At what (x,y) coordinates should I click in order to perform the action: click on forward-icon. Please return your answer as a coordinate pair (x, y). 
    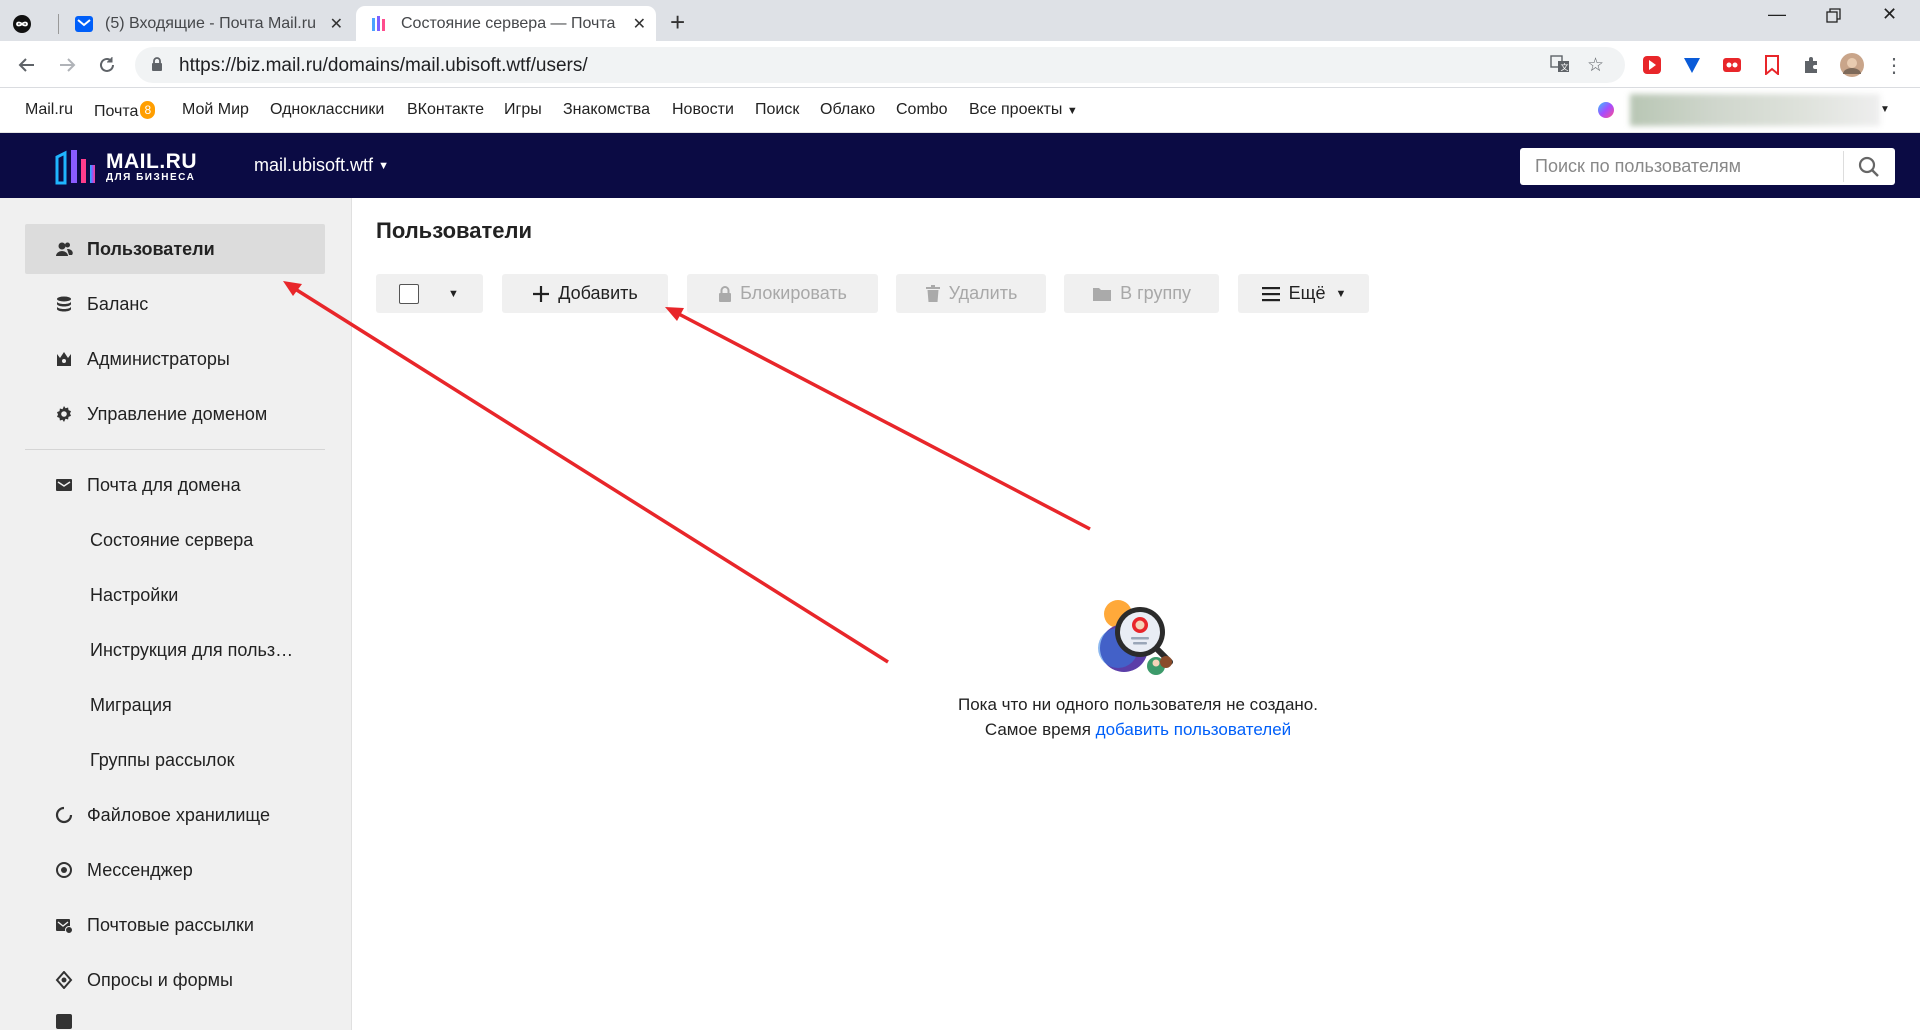
    Looking at the image, I should click on (67, 65).